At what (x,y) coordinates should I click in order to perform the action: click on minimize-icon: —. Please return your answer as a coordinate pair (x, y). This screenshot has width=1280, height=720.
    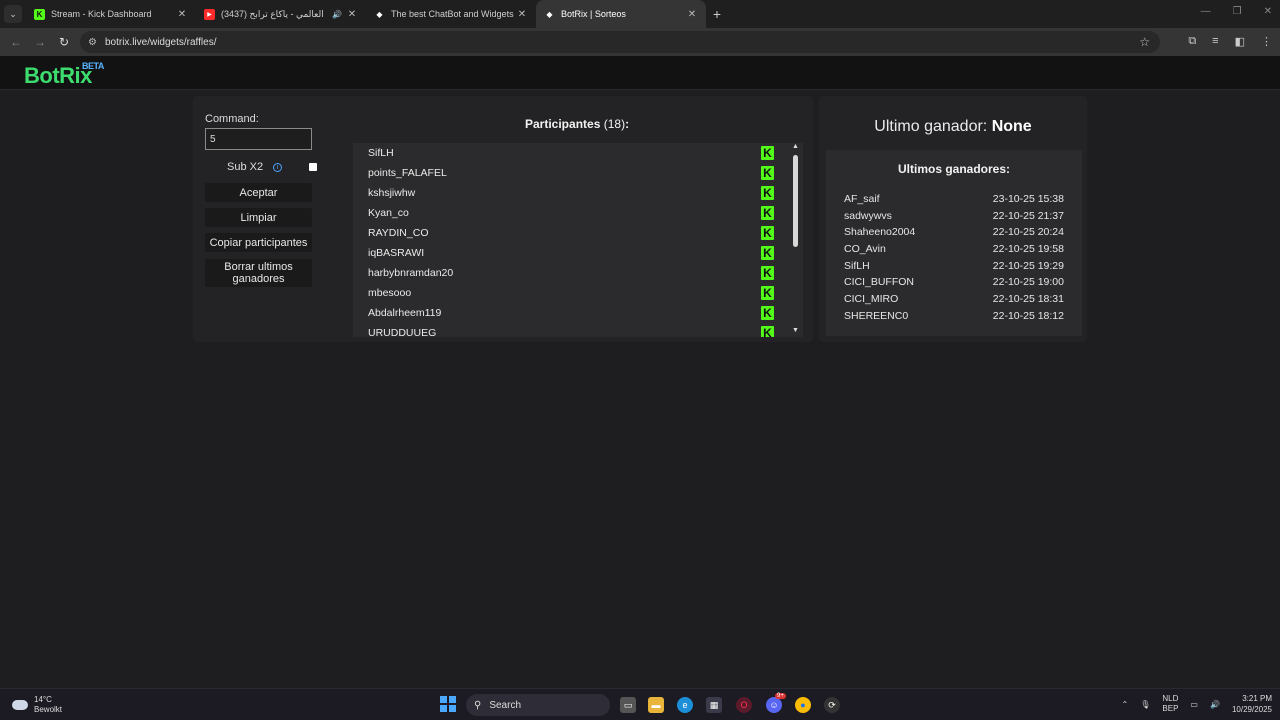
    Looking at the image, I should click on (1206, 11).